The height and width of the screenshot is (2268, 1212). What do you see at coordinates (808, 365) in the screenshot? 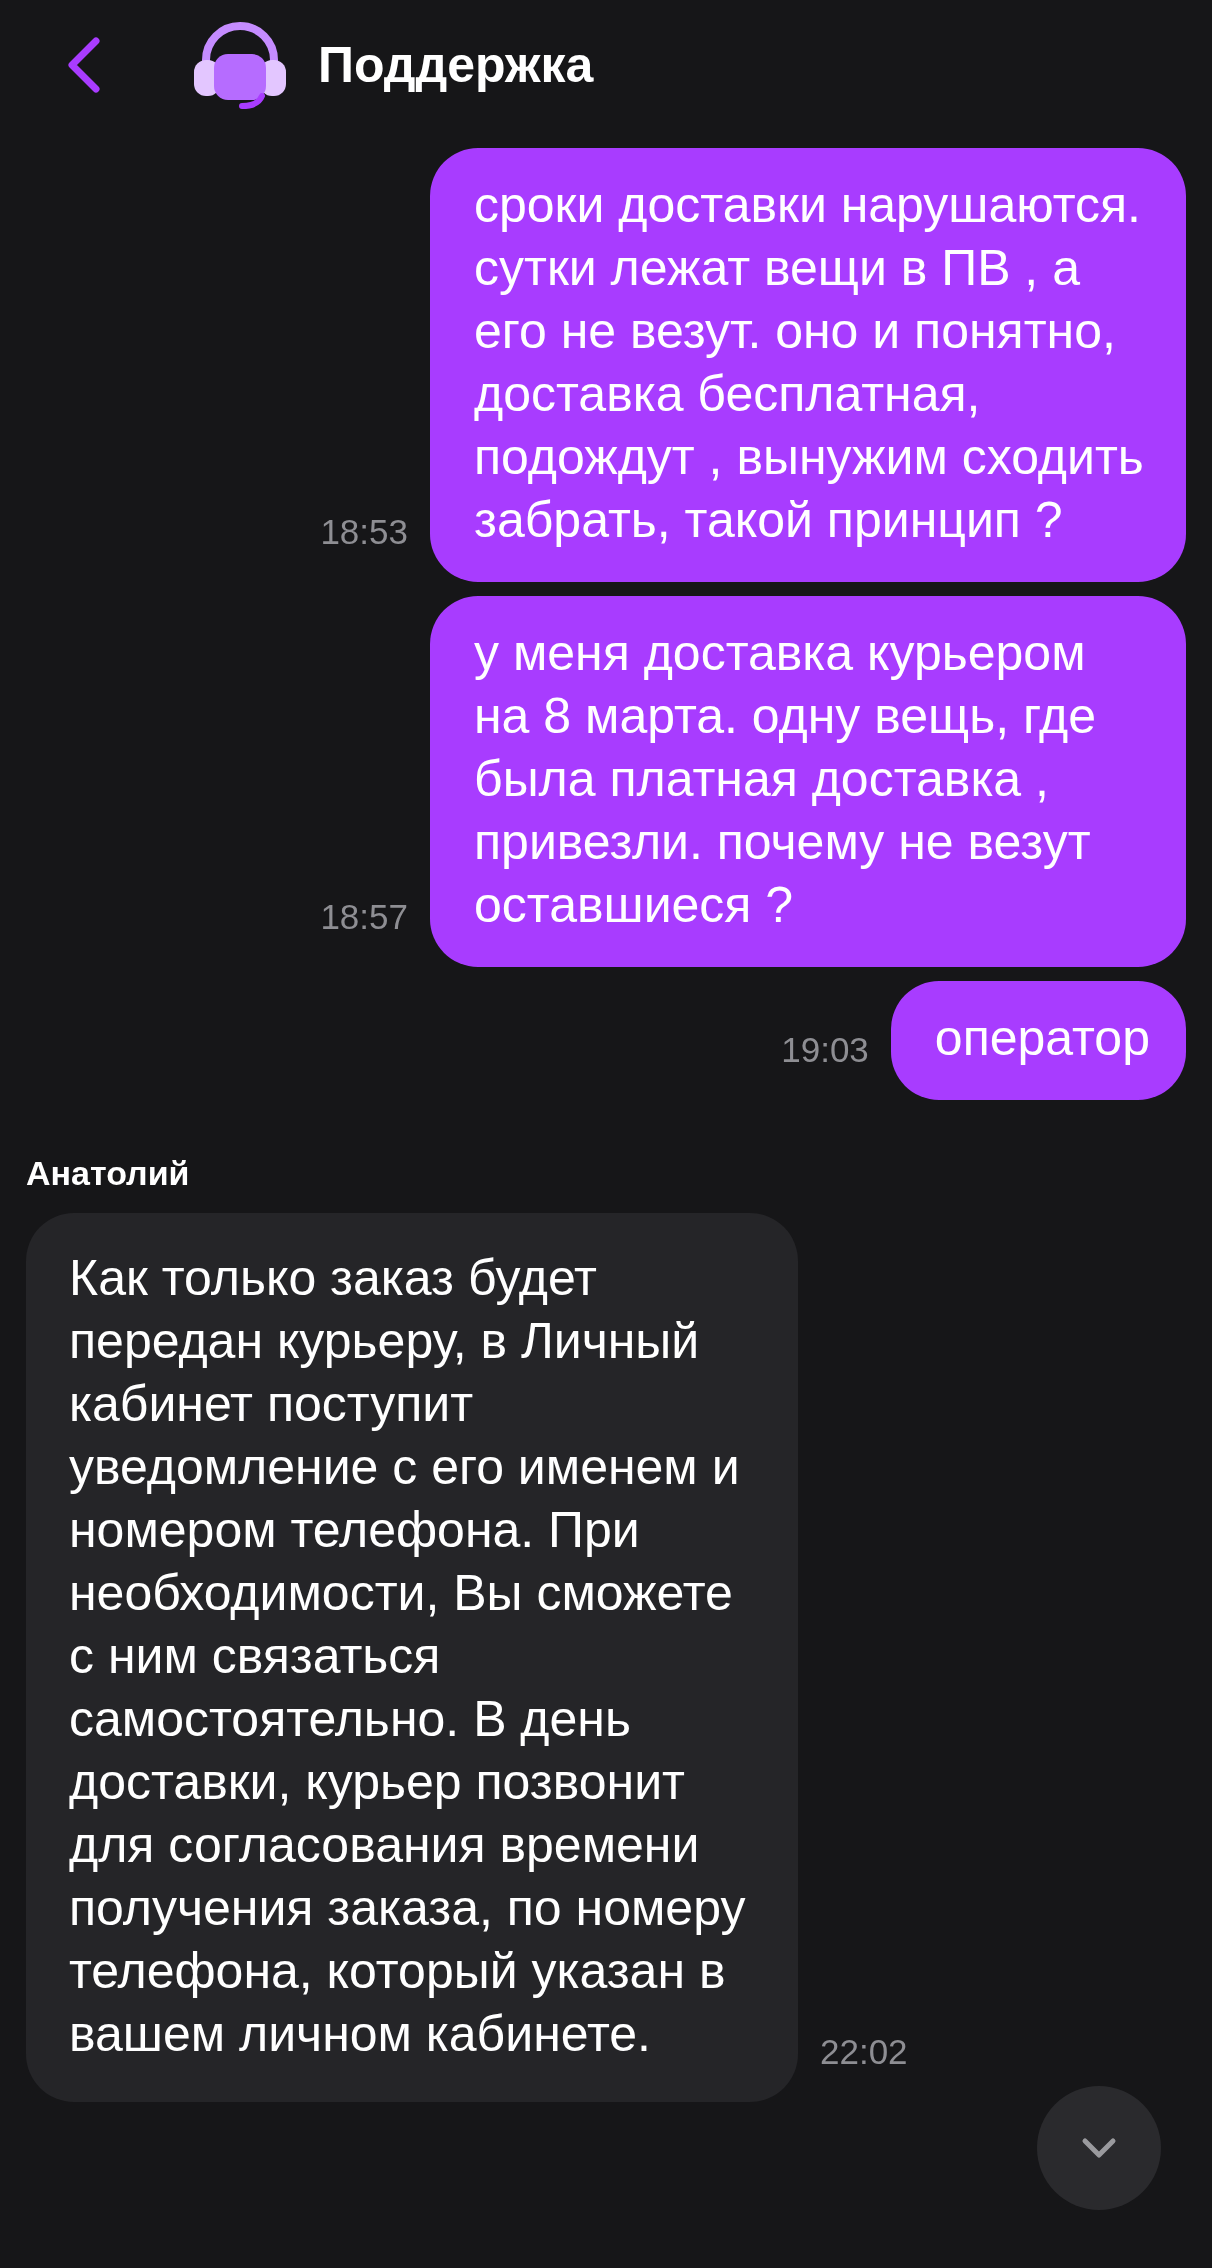
I see `message-bubble: сроки доставки нарушаются. сутки лежат вещи в ПВ , а его не везут. оно и понятно, доставка бесплатная, подождут , вынужим сходить забрать, такой принцип ?` at bounding box center [808, 365].